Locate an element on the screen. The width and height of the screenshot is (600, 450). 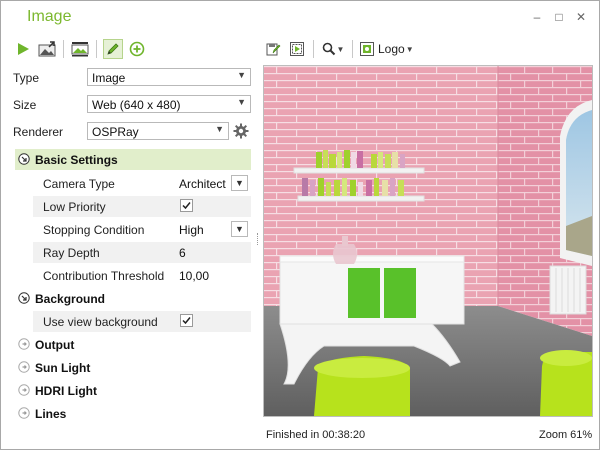
search-icon is located at coordinates (328, 49).